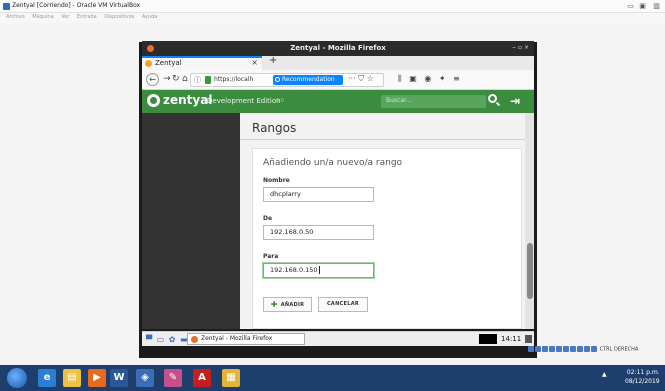 The width and height of the screenshot is (665, 391). Describe the element at coordinates (456, 78) in the screenshot. I see `hamburger-menu-icon: ≡` at that location.